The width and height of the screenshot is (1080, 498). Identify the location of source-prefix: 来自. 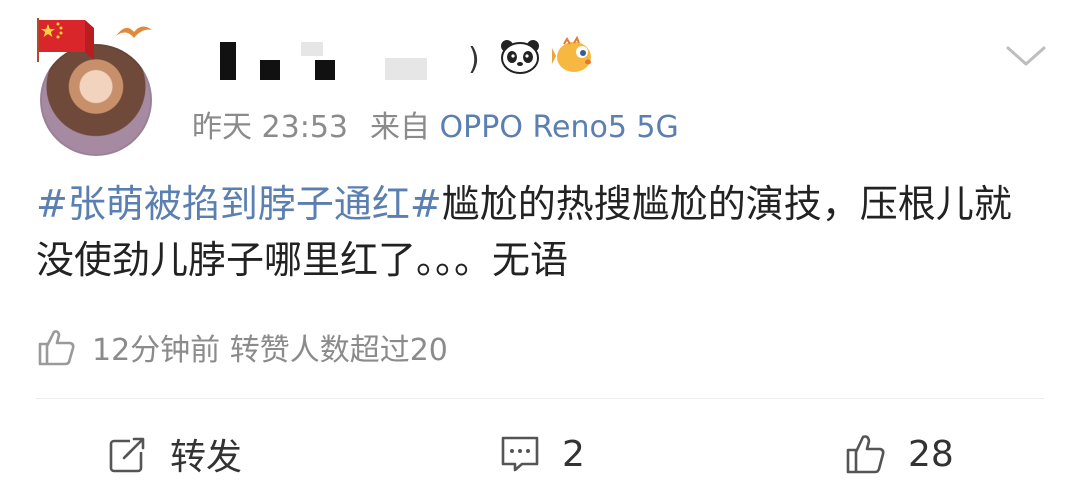
(400, 127).